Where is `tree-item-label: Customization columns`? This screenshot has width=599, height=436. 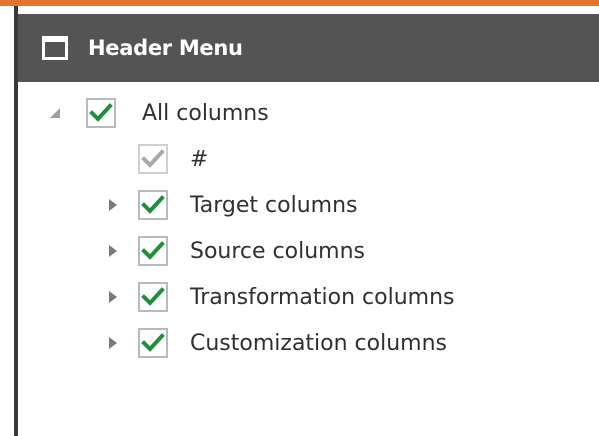 tree-item-label: Customization columns is located at coordinates (319, 343).